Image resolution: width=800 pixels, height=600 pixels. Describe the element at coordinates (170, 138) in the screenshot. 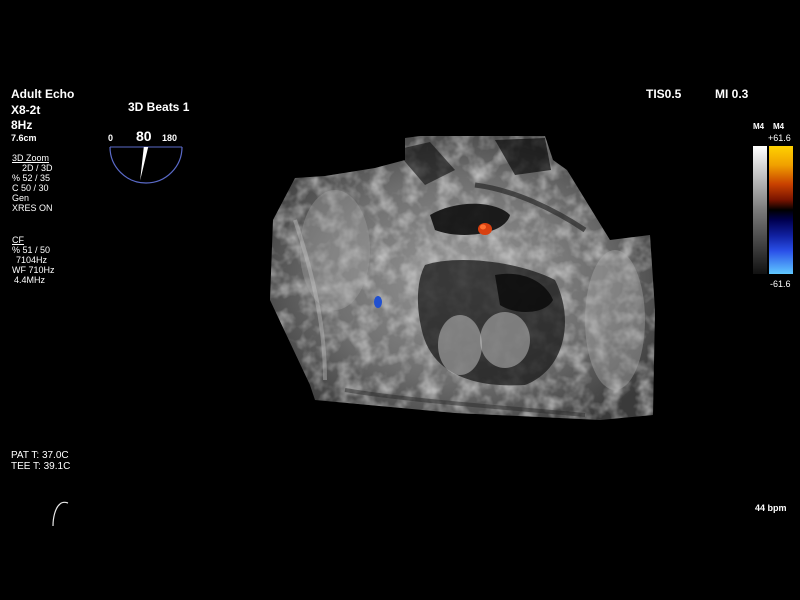

I see `rotation-max-label: 180` at that location.